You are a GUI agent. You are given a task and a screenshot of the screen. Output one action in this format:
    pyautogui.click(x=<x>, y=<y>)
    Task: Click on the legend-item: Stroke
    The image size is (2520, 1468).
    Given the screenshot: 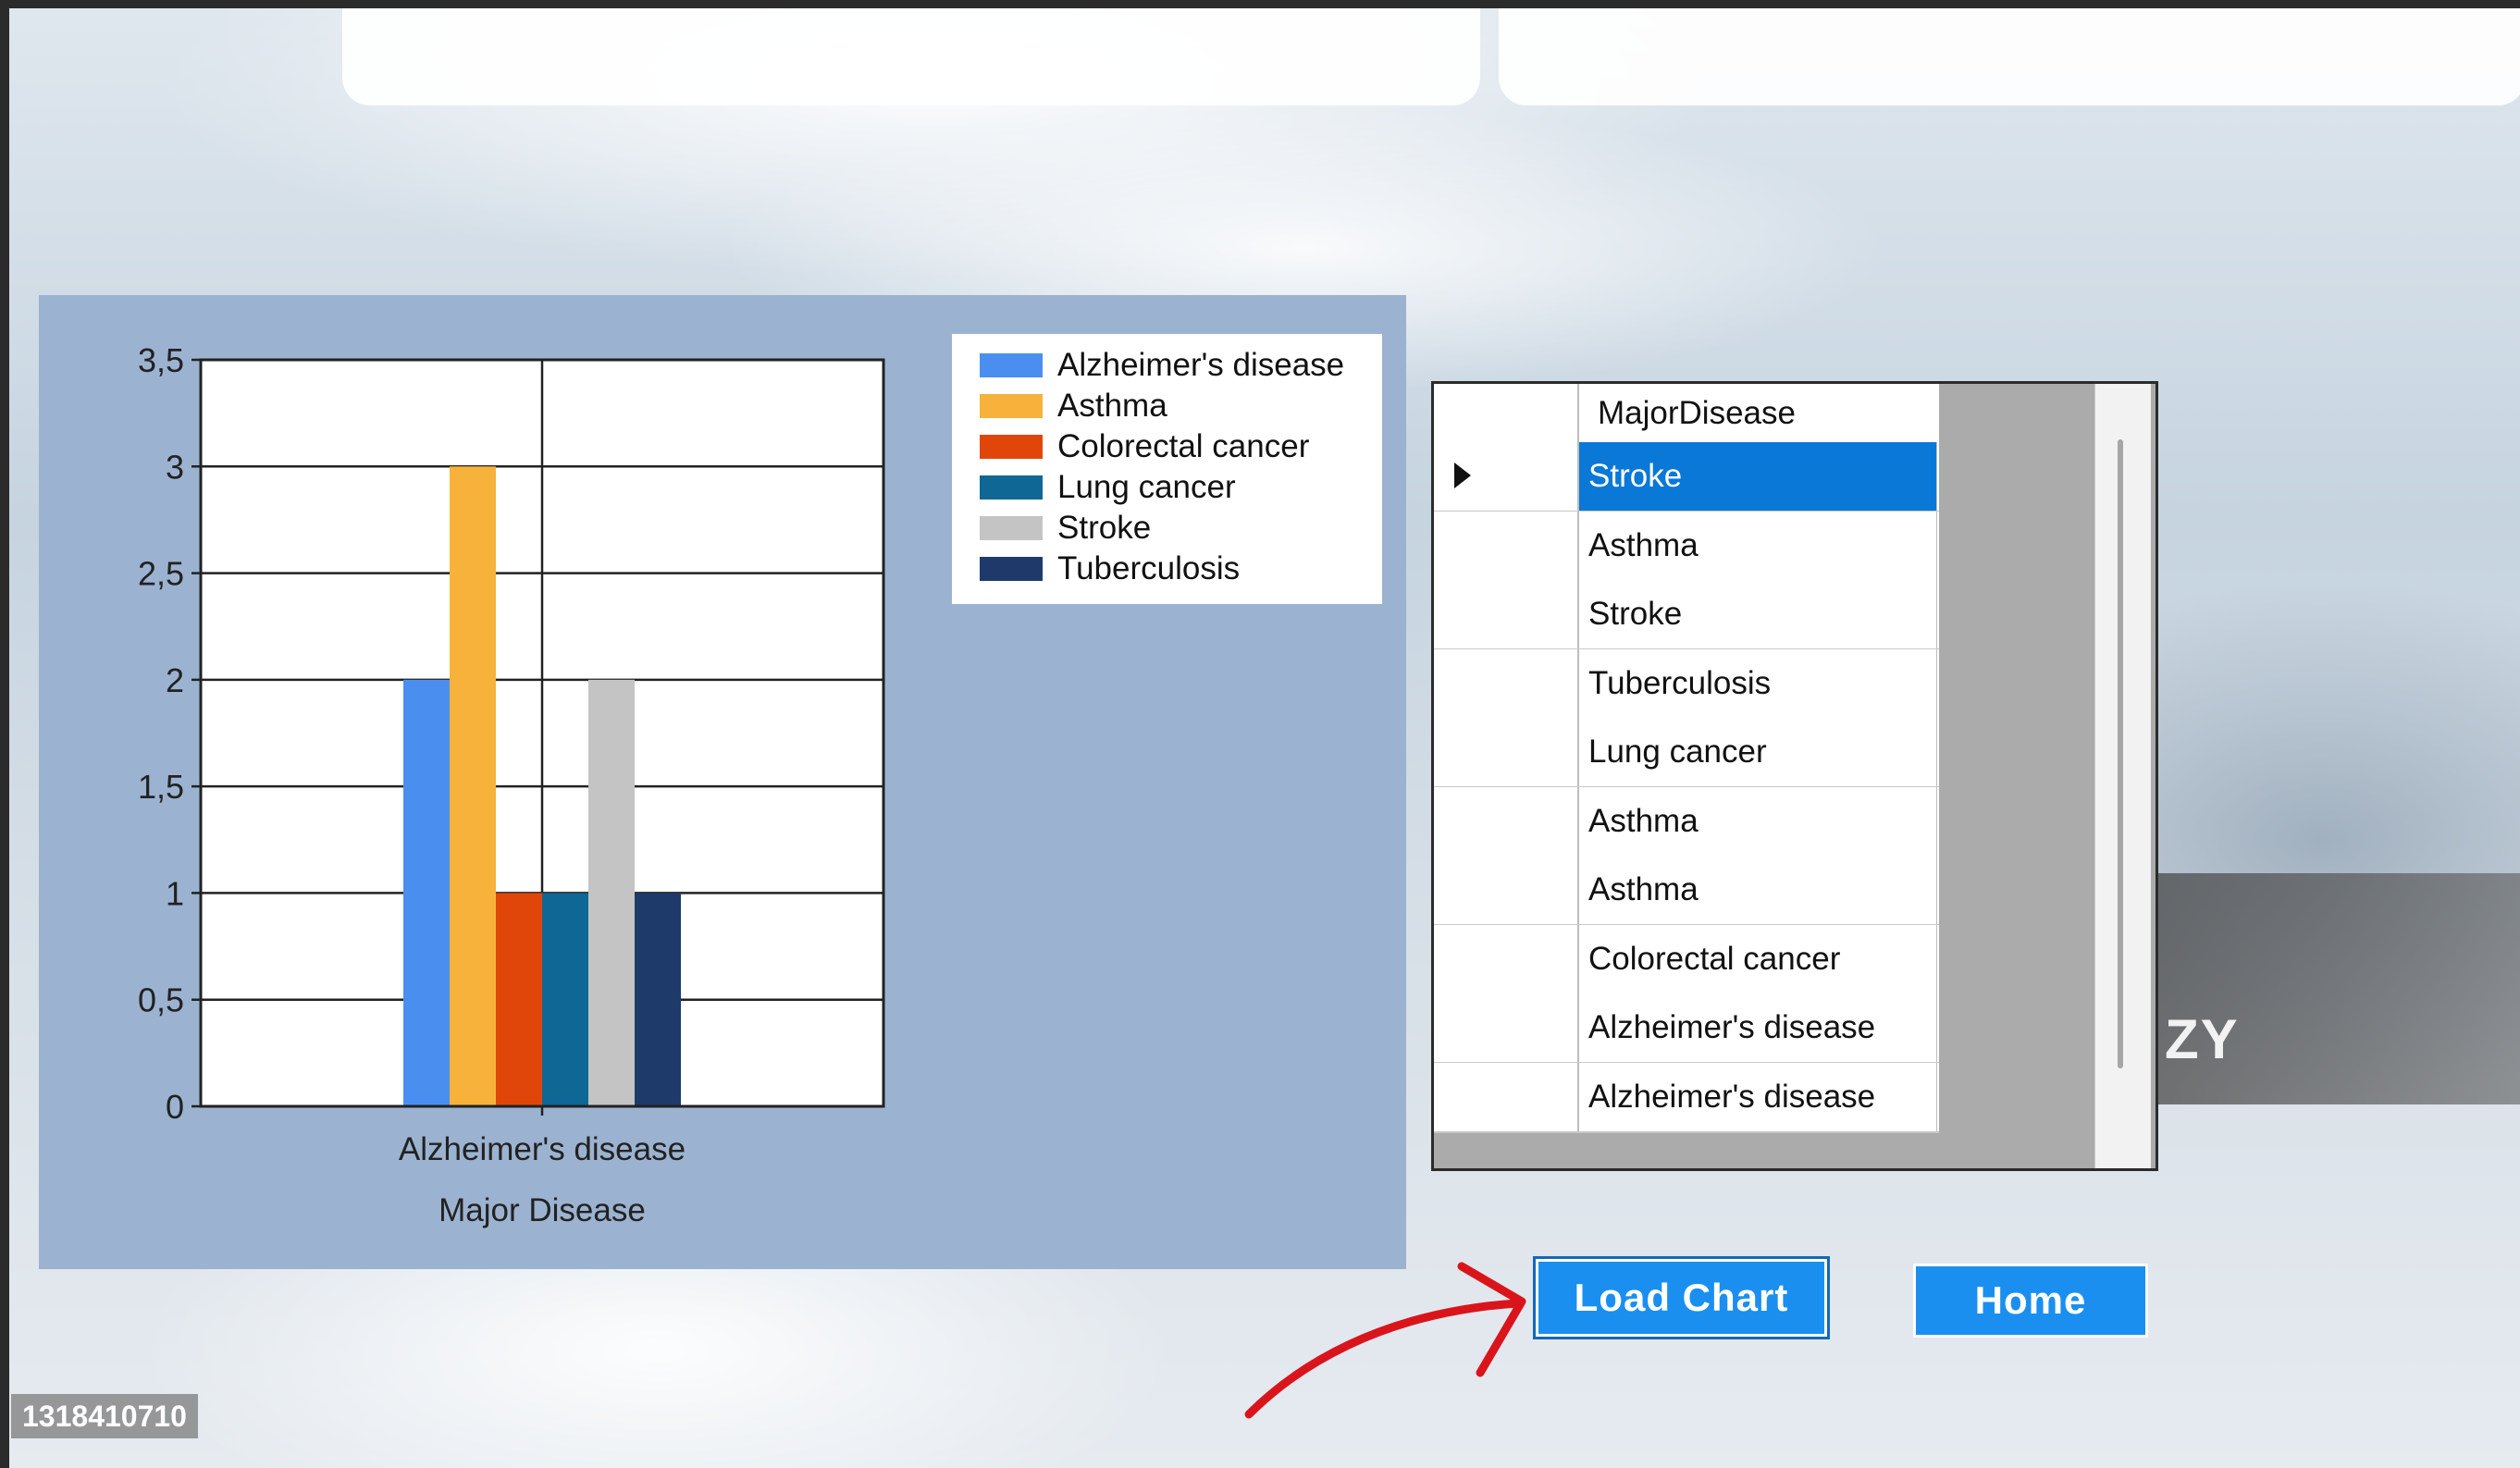 What is the action you would take?
    pyautogui.click(x=1065, y=528)
    